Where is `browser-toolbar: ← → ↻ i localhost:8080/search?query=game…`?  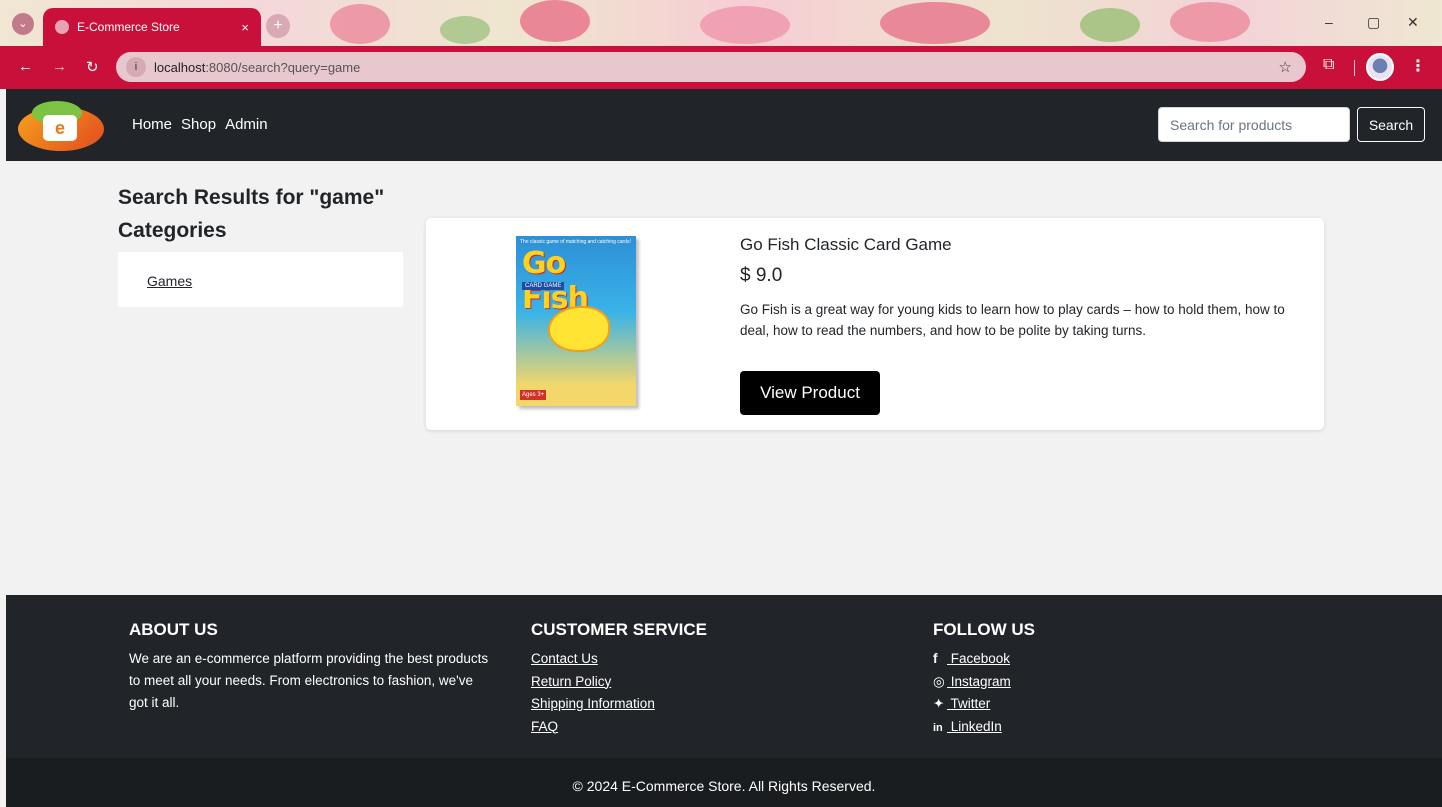 browser-toolbar: ← → ↻ i localhost:8080/search?query=game… is located at coordinates (721, 67).